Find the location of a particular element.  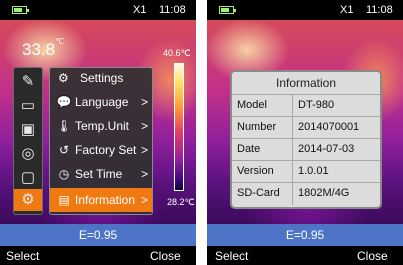

info-row-date: Date 2014-07-03 is located at coordinates (306, 149).